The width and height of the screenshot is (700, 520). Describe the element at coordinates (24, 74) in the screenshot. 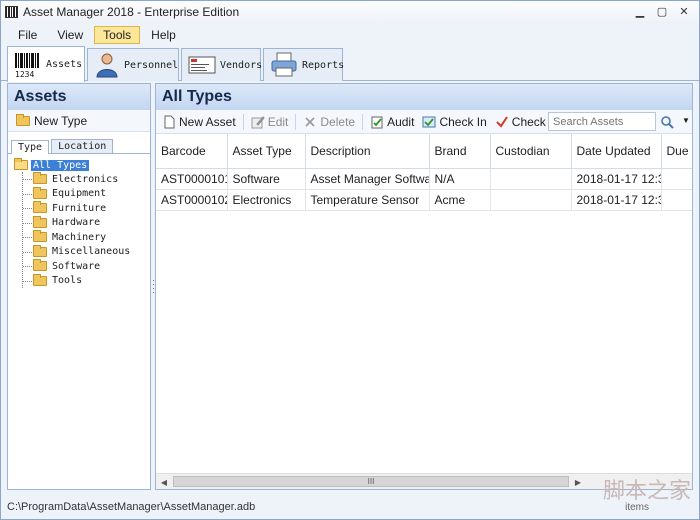

I see `barcode-badge: 1234` at that location.